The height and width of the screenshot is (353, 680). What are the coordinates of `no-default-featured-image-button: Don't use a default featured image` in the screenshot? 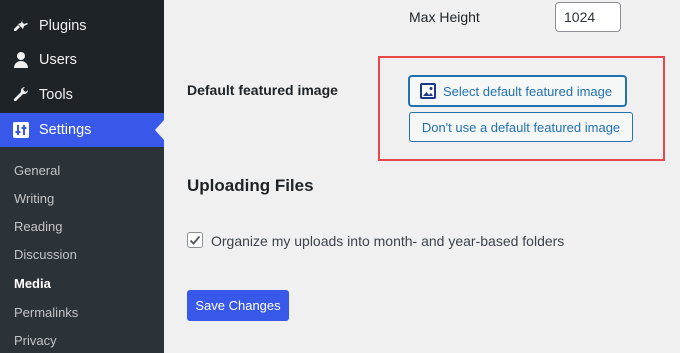 It's located at (521, 127).